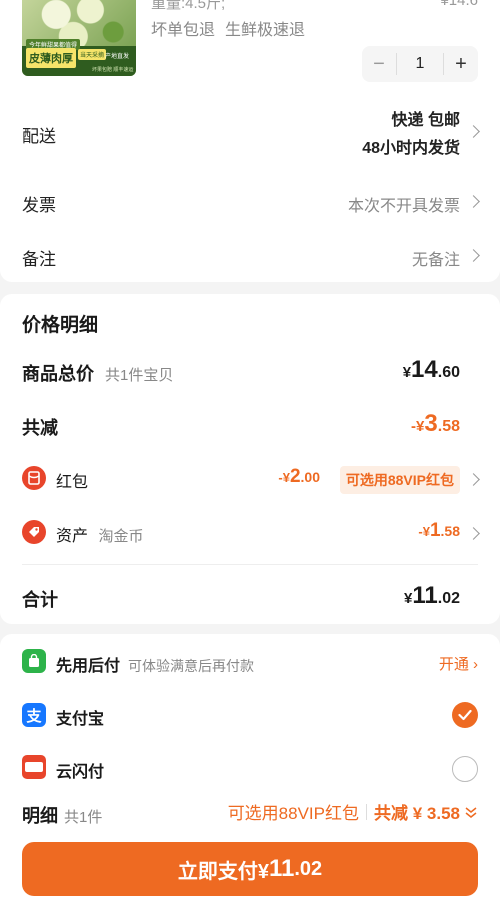  Describe the element at coordinates (366, 811) in the screenshot. I see `summary-separator` at that location.